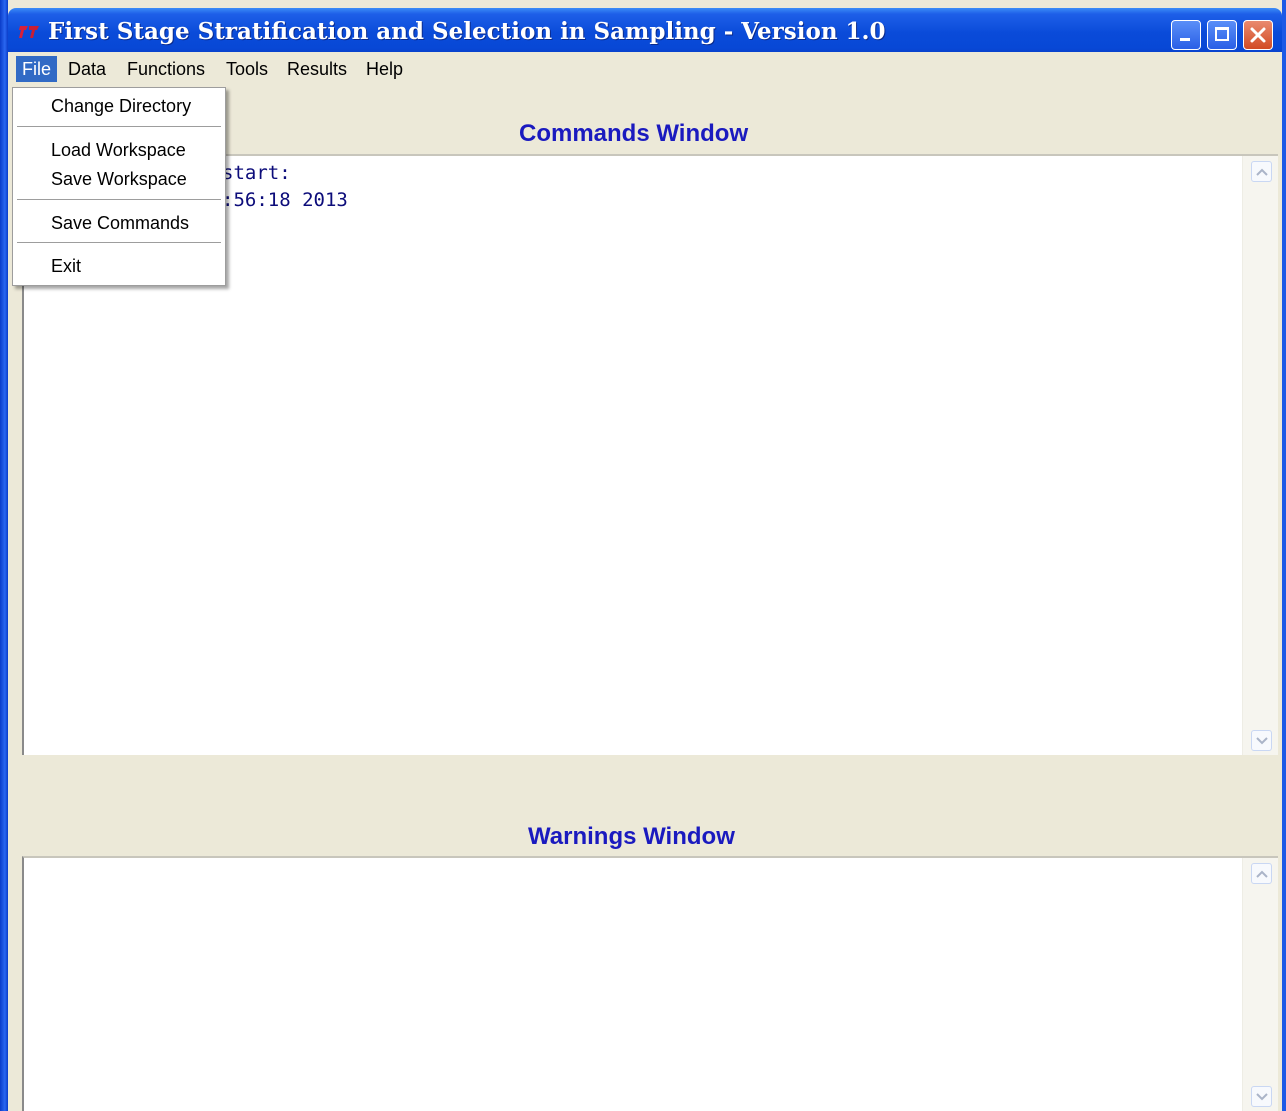  Describe the element at coordinates (285, 200) in the screenshot. I see `command-line: :56:18 2013` at that location.